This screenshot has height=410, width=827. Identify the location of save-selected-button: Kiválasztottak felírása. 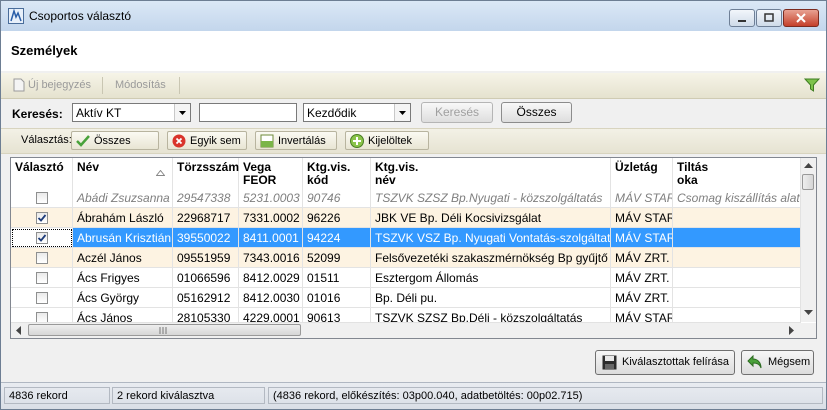
(665, 362).